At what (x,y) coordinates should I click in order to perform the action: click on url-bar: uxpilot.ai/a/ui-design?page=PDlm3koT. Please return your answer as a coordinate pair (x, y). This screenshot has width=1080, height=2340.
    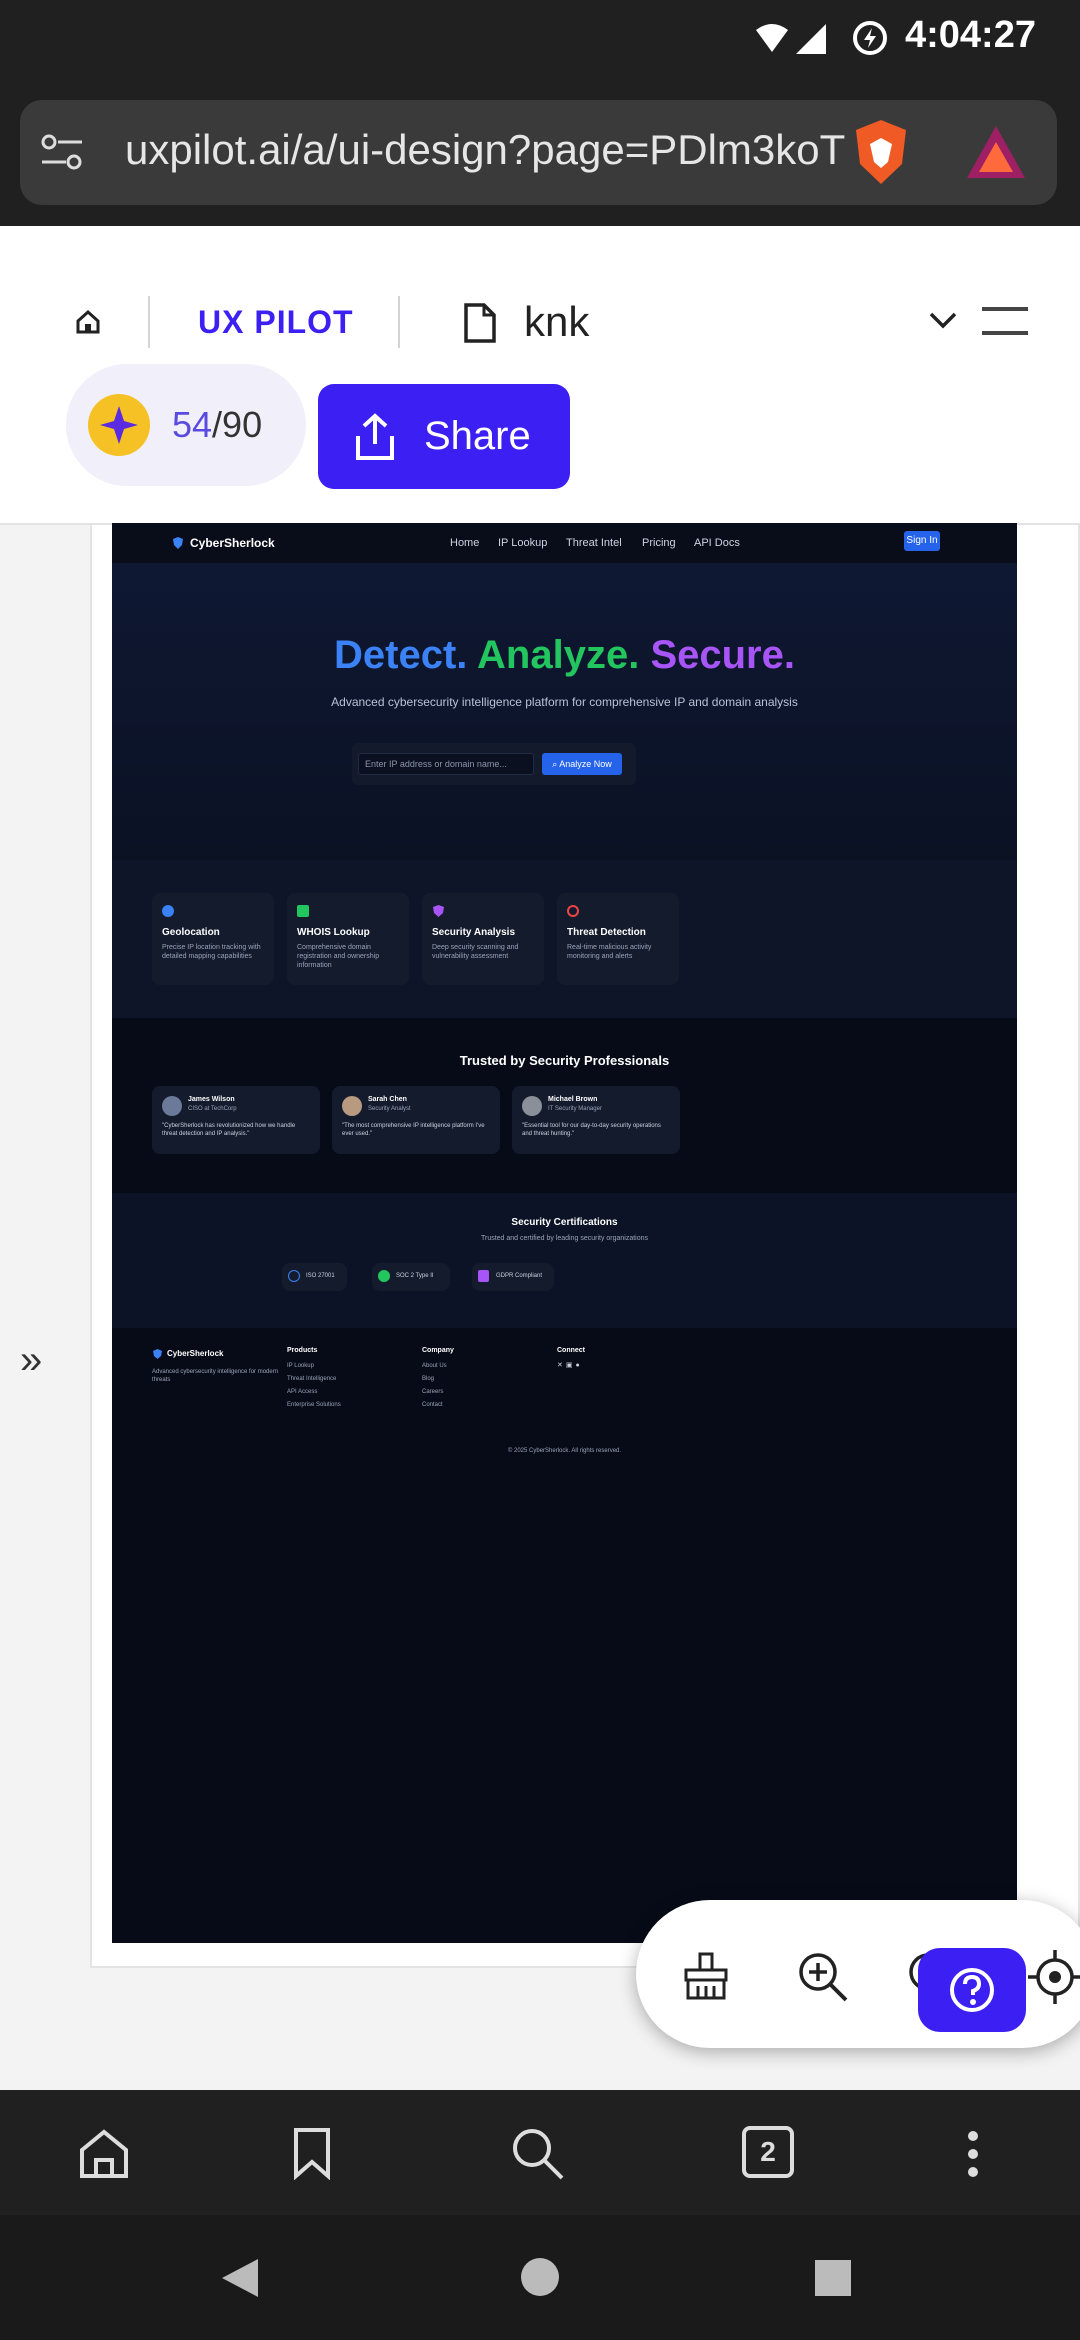
    Looking at the image, I should click on (538, 152).